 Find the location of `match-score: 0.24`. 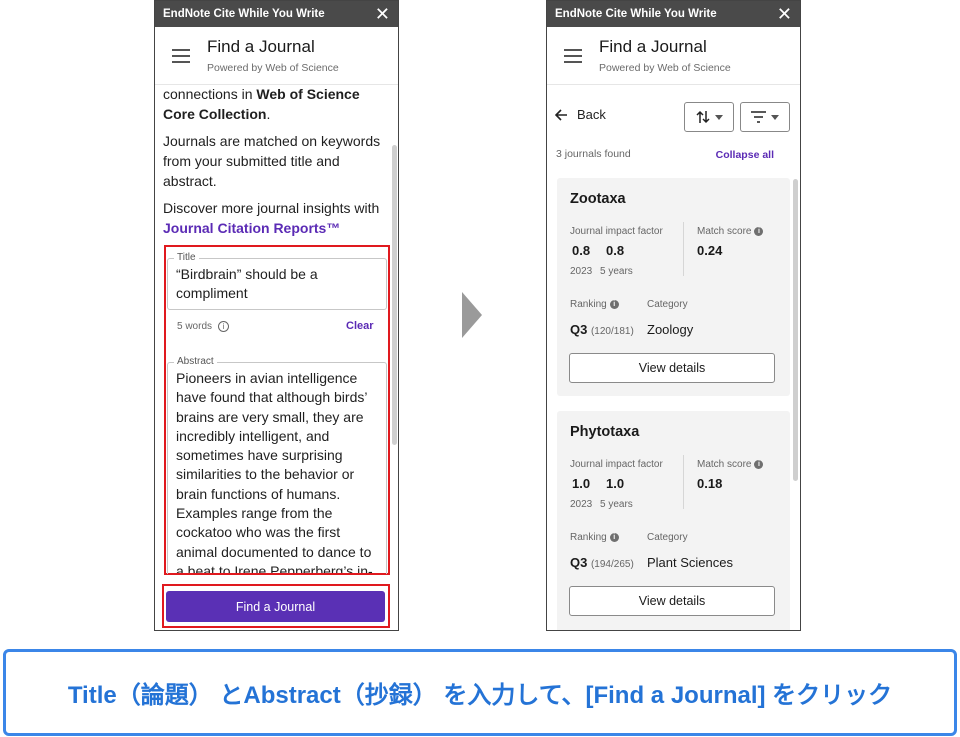

match-score: 0.24 is located at coordinates (710, 250).